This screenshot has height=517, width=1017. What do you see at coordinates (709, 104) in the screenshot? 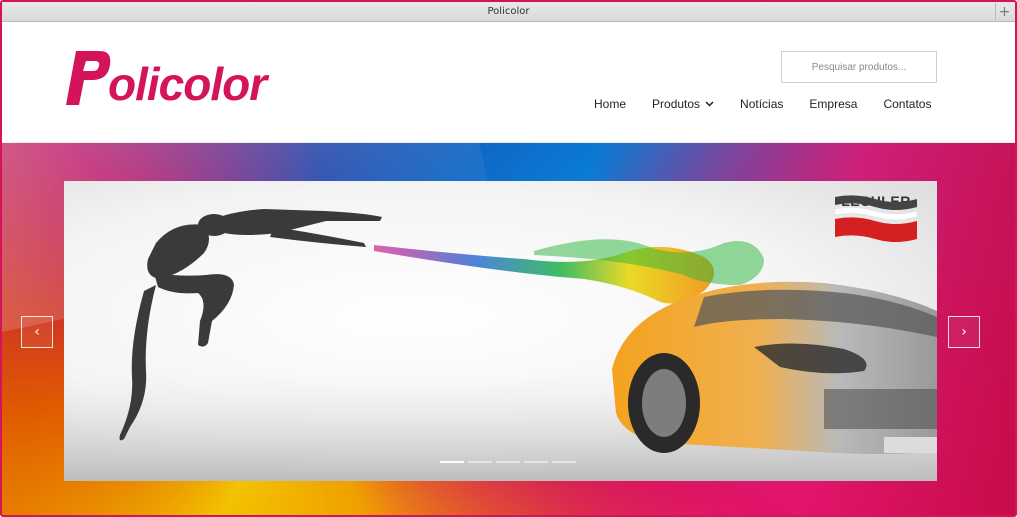
I see `chevron-down-icon` at bounding box center [709, 104].